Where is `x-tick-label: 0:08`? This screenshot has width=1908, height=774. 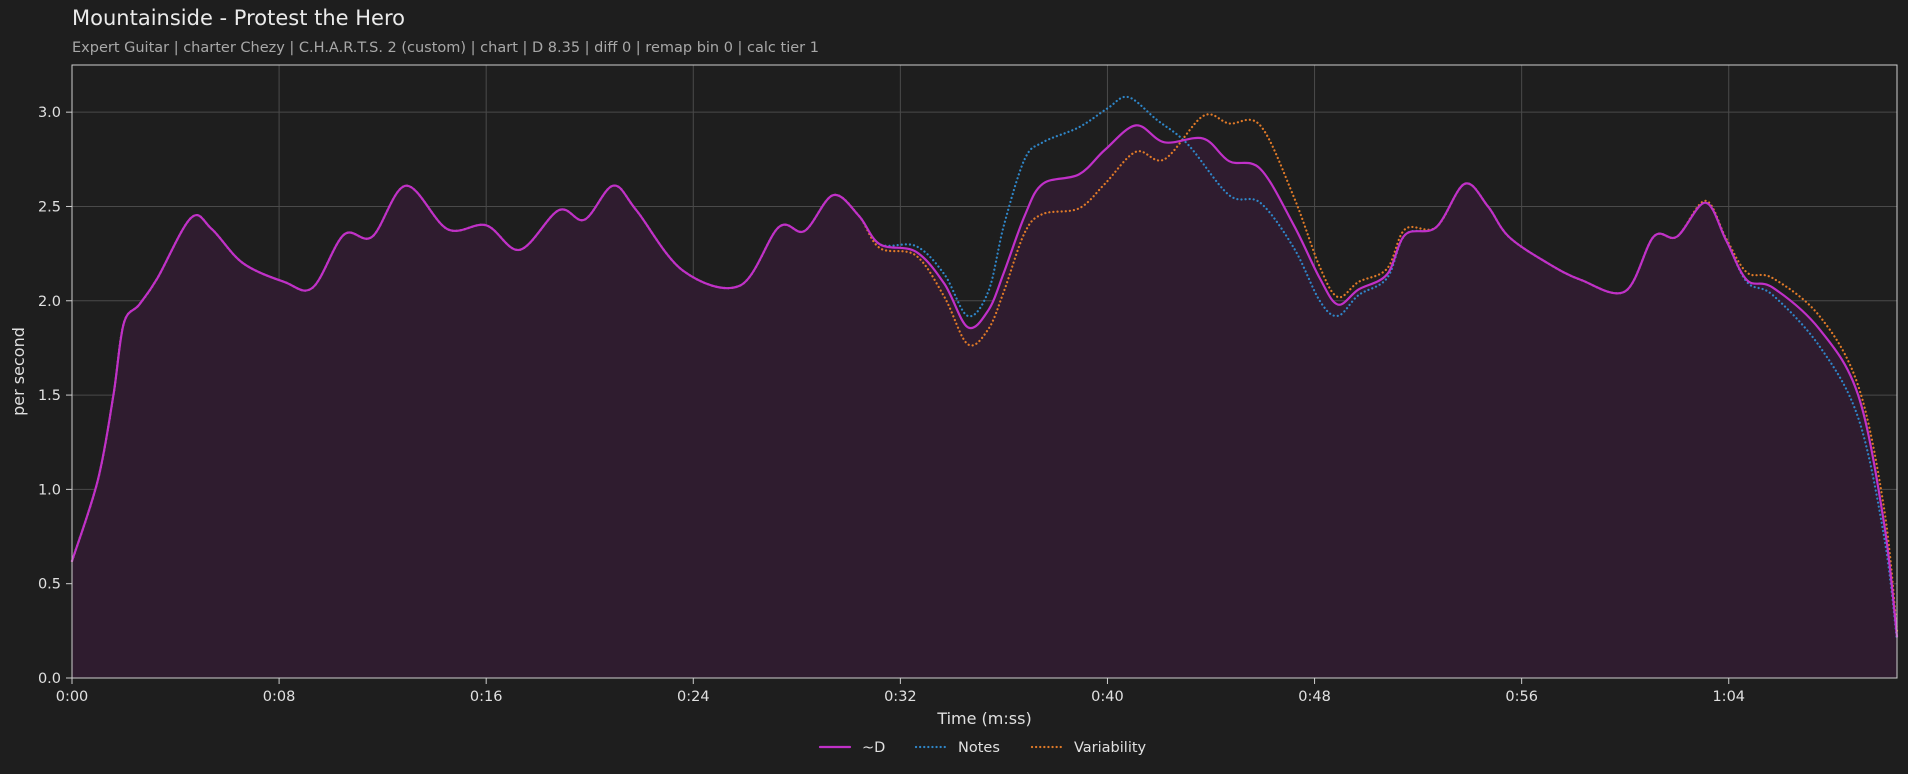 x-tick-label: 0:08 is located at coordinates (279, 697).